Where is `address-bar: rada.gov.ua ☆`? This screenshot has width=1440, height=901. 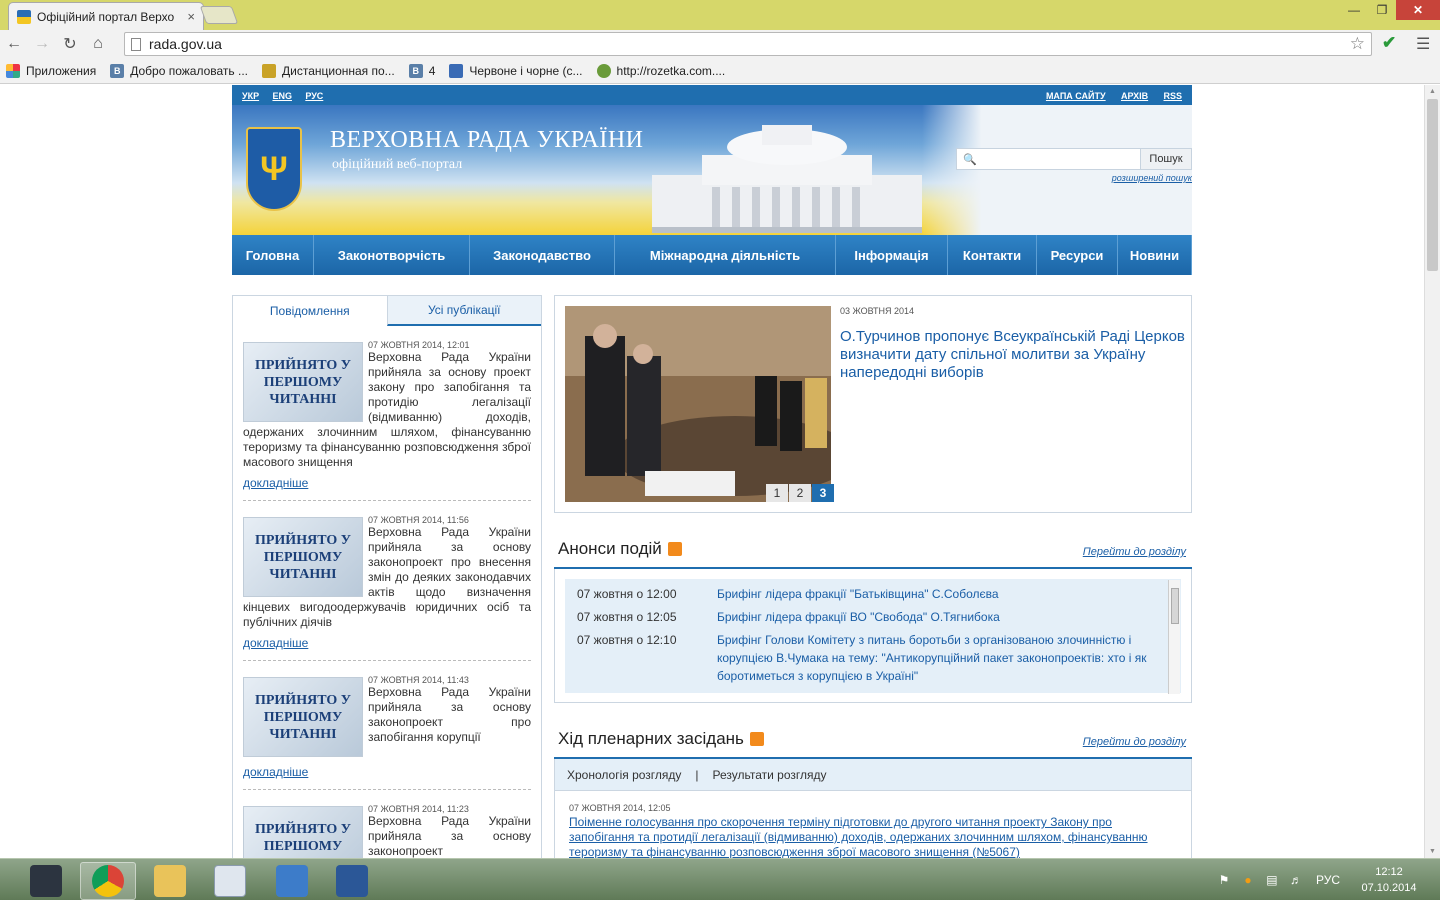
address-bar: rada.gov.ua ☆ is located at coordinates (748, 44).